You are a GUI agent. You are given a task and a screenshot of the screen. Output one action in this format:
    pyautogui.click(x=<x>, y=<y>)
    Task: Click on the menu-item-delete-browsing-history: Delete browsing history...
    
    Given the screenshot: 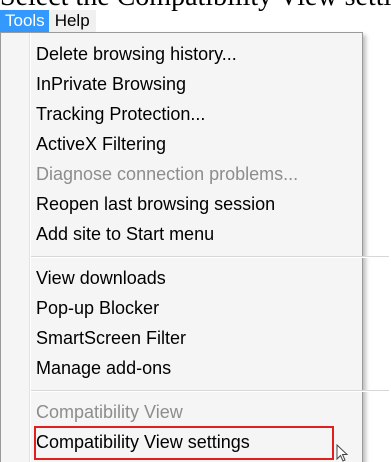 What is the action you would take?
    pyautogui.click(x=136, y=54)
    